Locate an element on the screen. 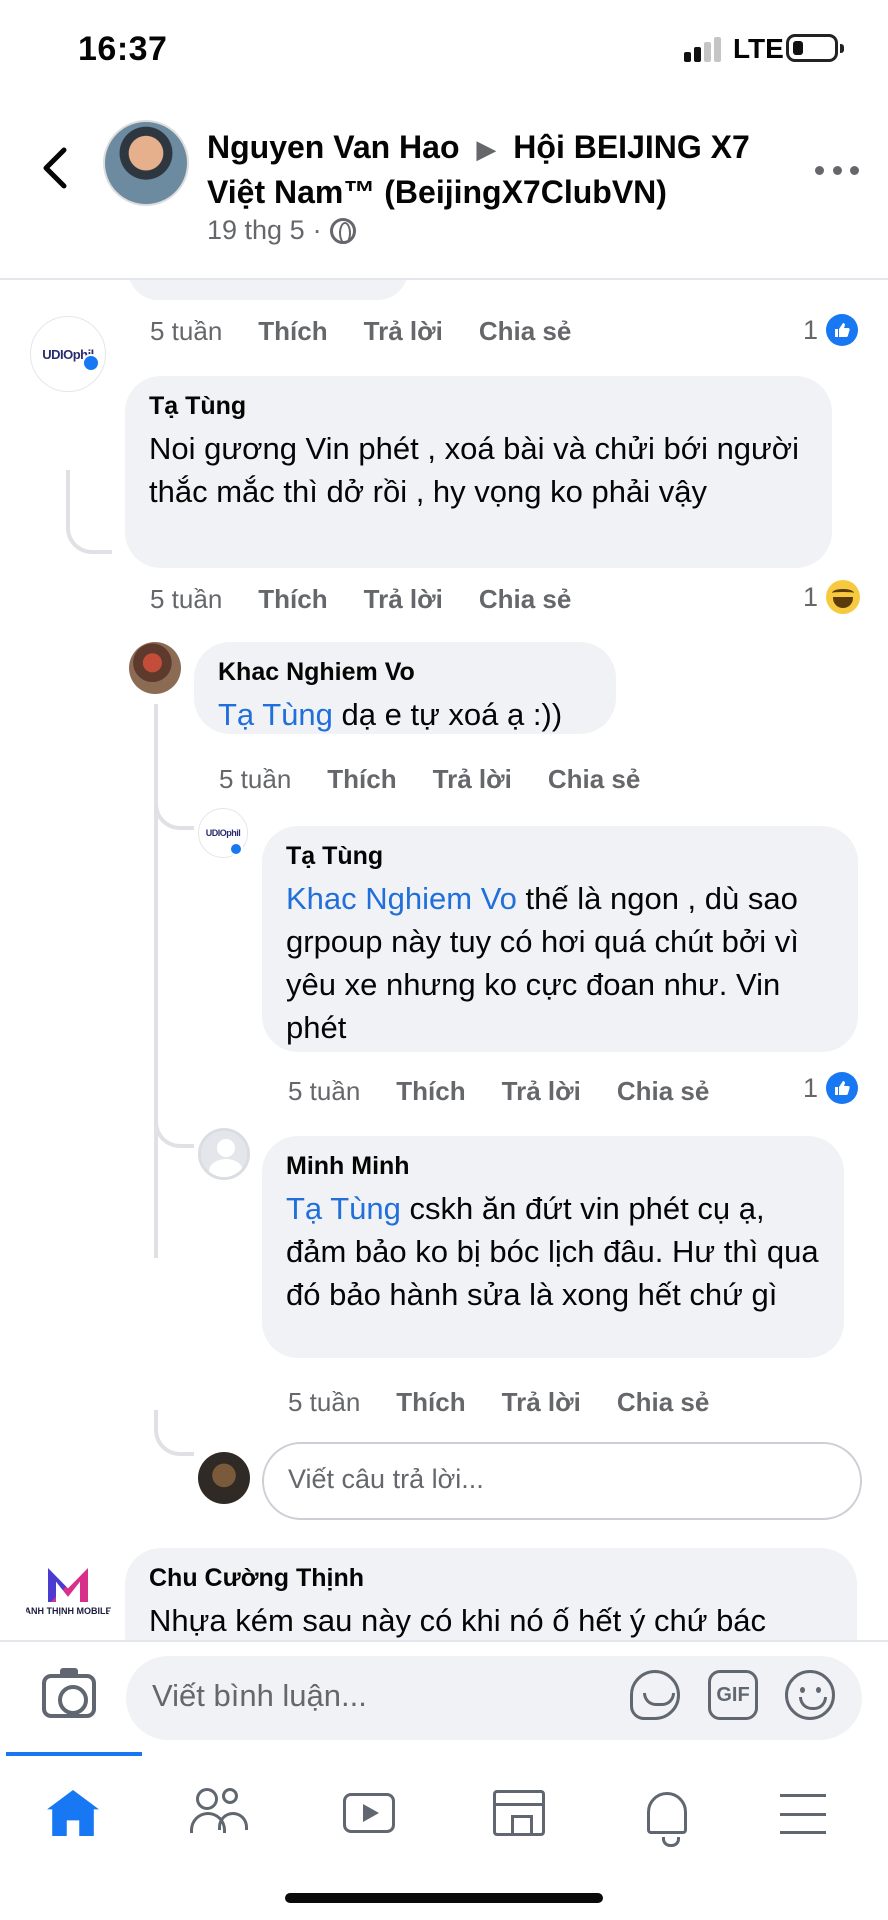 The height and width of the screenshot is (1920, 888). network-label: LTE is located at coordinates (758, 48).